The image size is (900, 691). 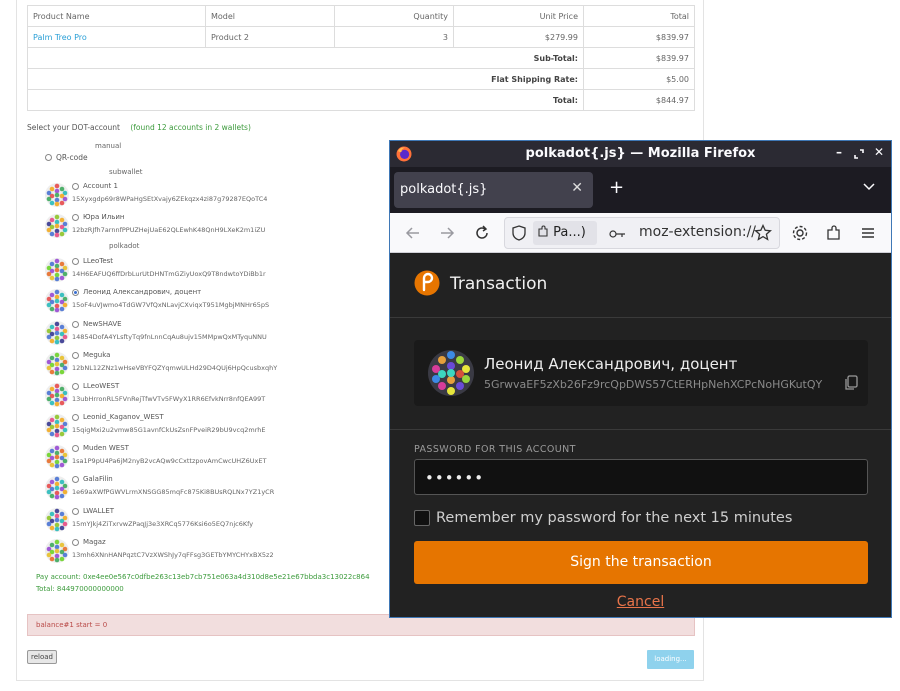 What do you see at coordinates (499, 284) in the screenshot?
I see `header-title: Transaction` at bounding box center [499, 284].